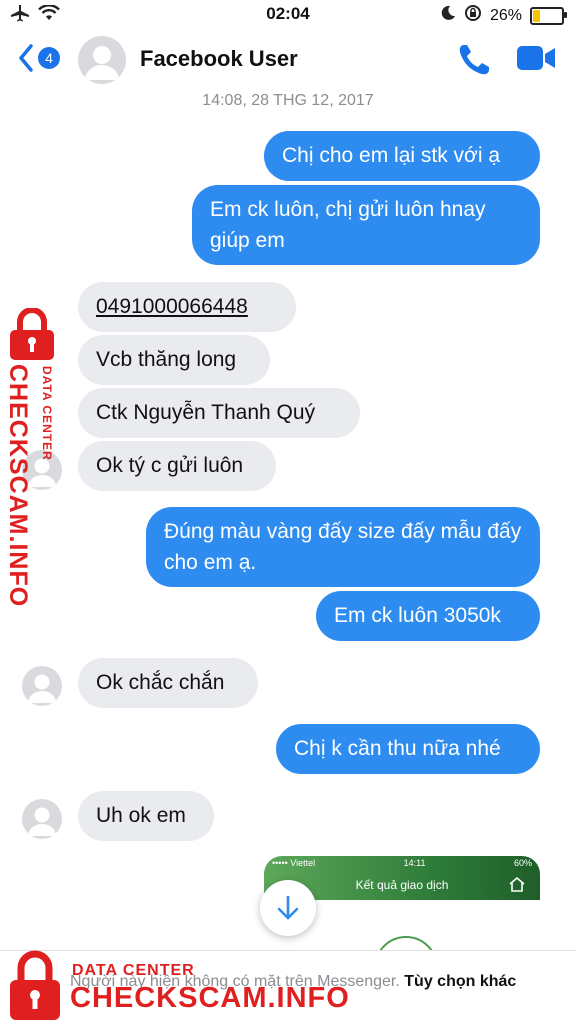 This screenshot has width=576, height=1025. What do you see at coordinates (168, 683) in the screenshot?
I see `message-incoming: Ok chắc chắn` at bounding box center [168, 683].